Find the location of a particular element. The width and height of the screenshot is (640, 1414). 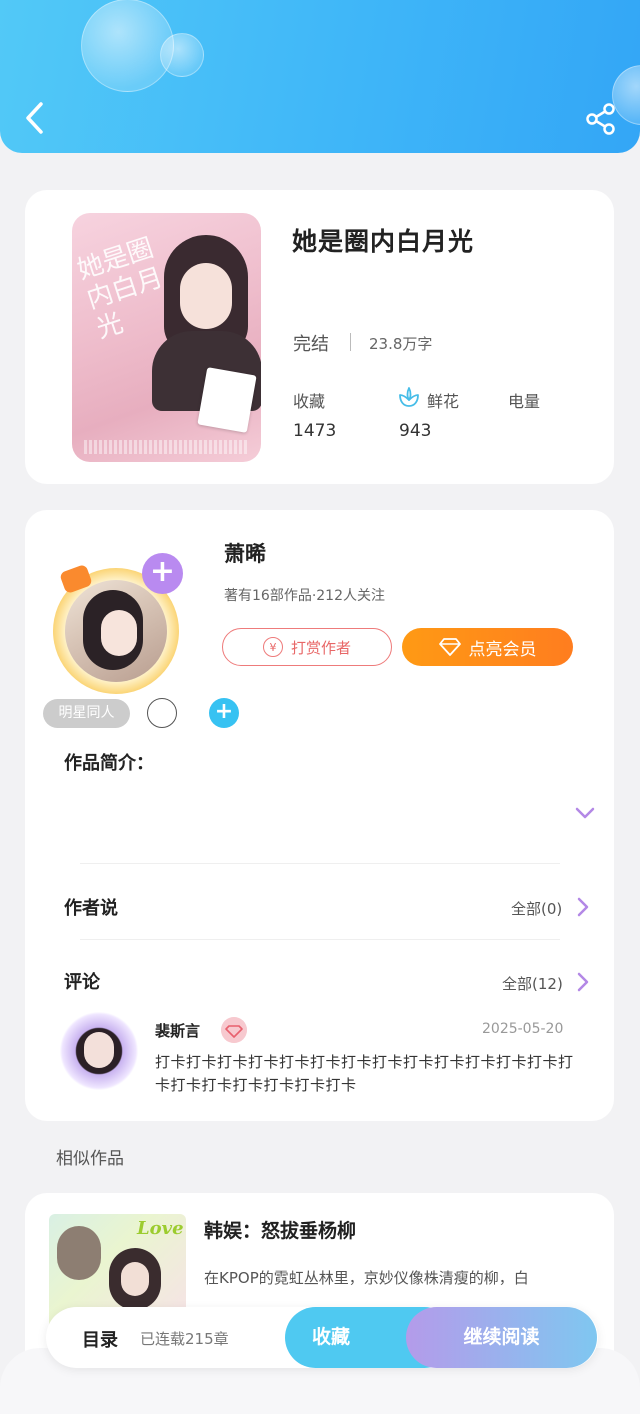

activate-vip-button: 点亮会员 is located at coordinates (487, 647).